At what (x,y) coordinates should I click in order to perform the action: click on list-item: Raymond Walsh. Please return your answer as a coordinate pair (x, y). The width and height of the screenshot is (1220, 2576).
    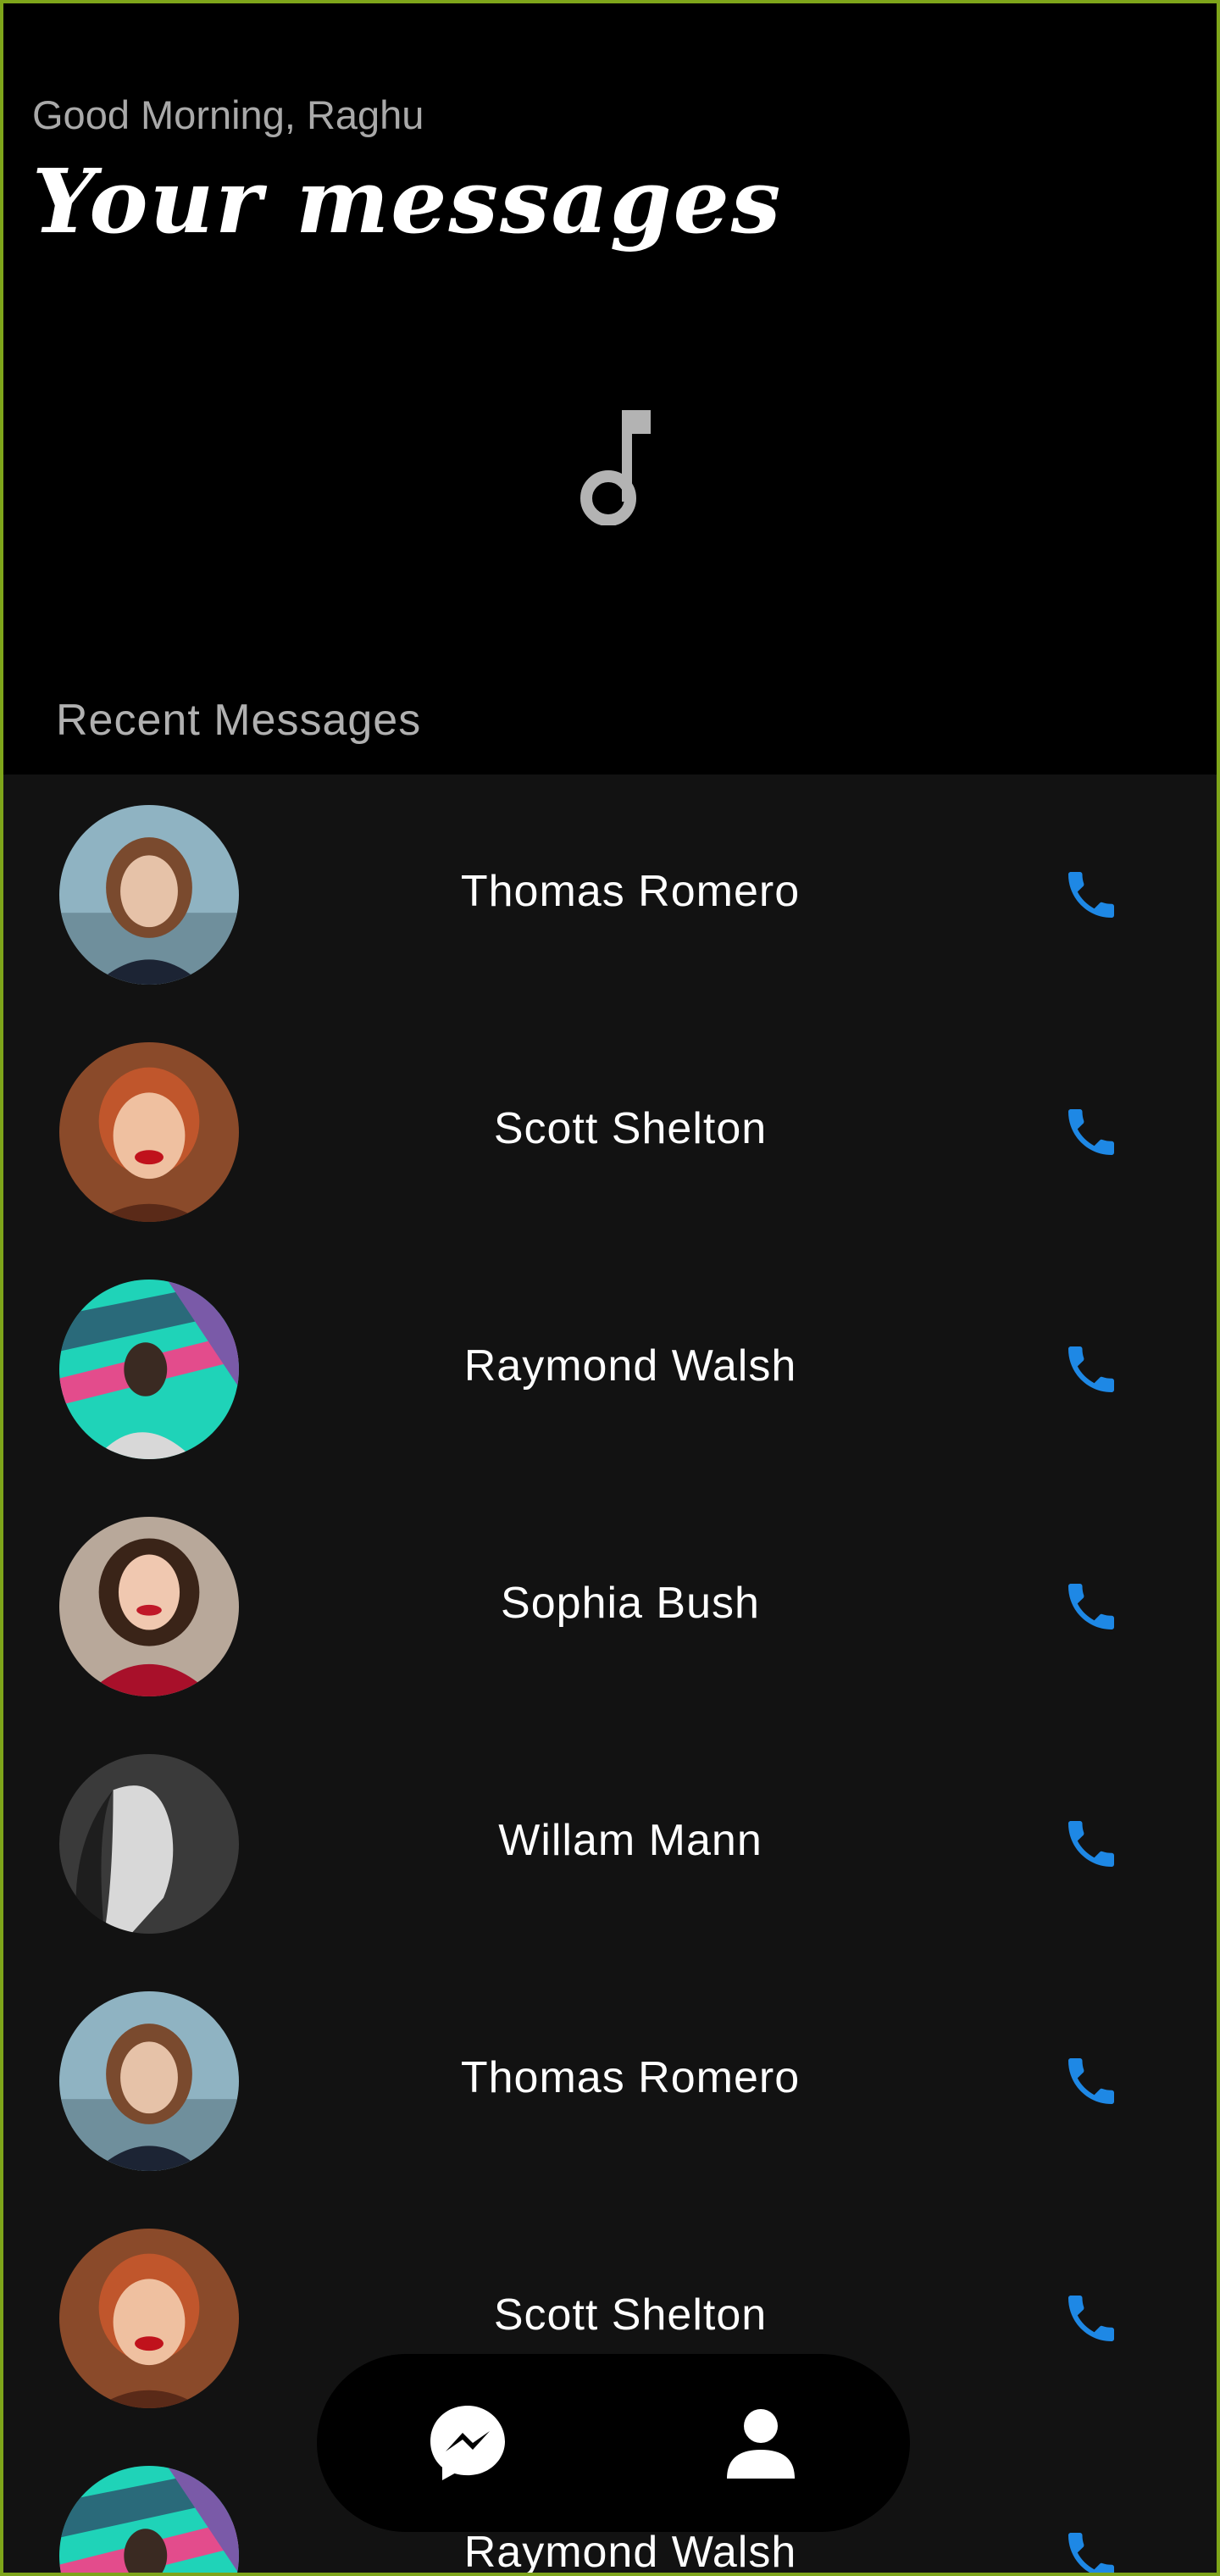
    Looking at the image, I should click on (610, 1367).